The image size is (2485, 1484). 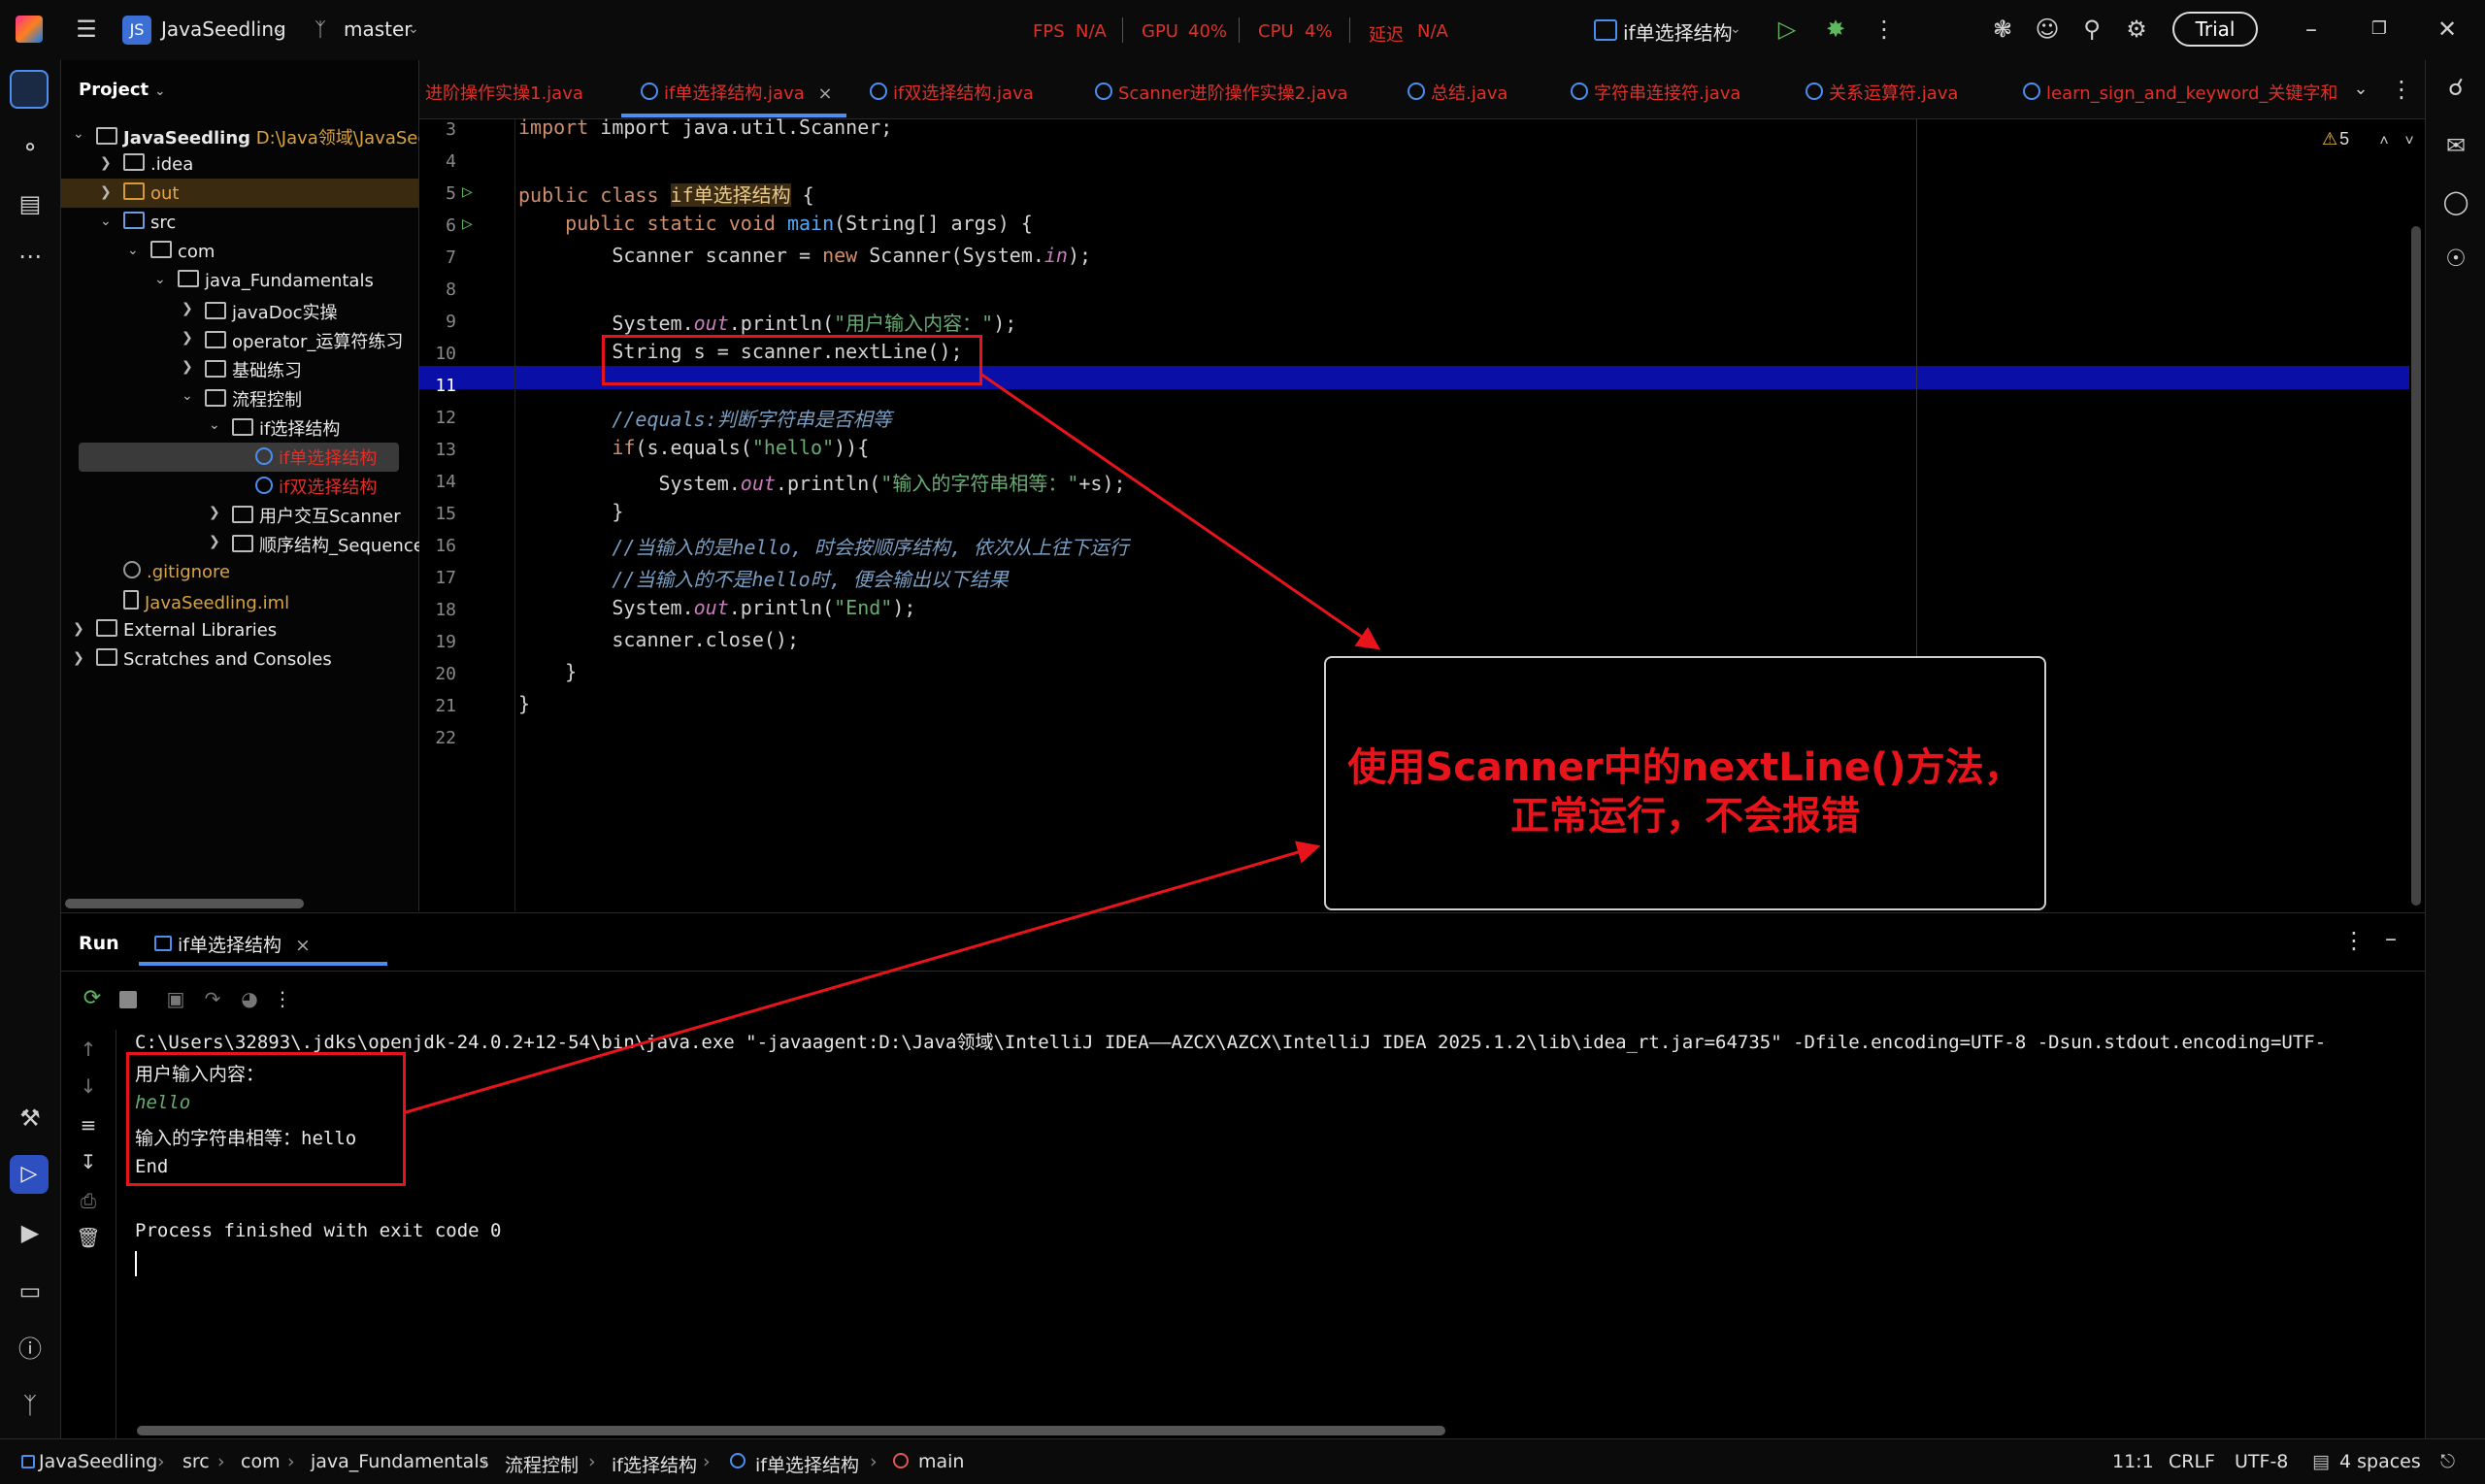 I want to click on breadcrumb-src: src, so click(x=196, y=1461).